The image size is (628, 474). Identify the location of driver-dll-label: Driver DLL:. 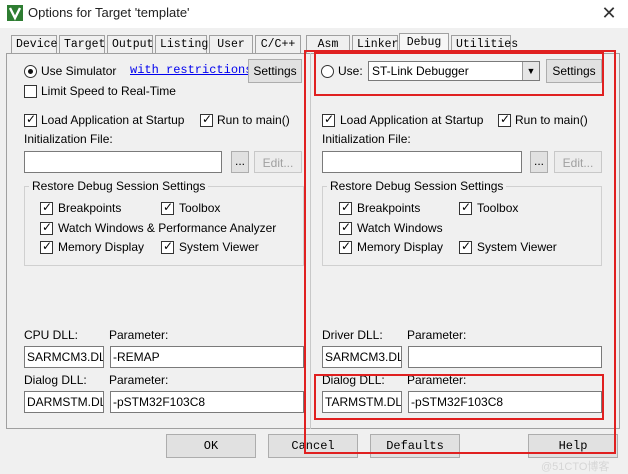
(352, 335).